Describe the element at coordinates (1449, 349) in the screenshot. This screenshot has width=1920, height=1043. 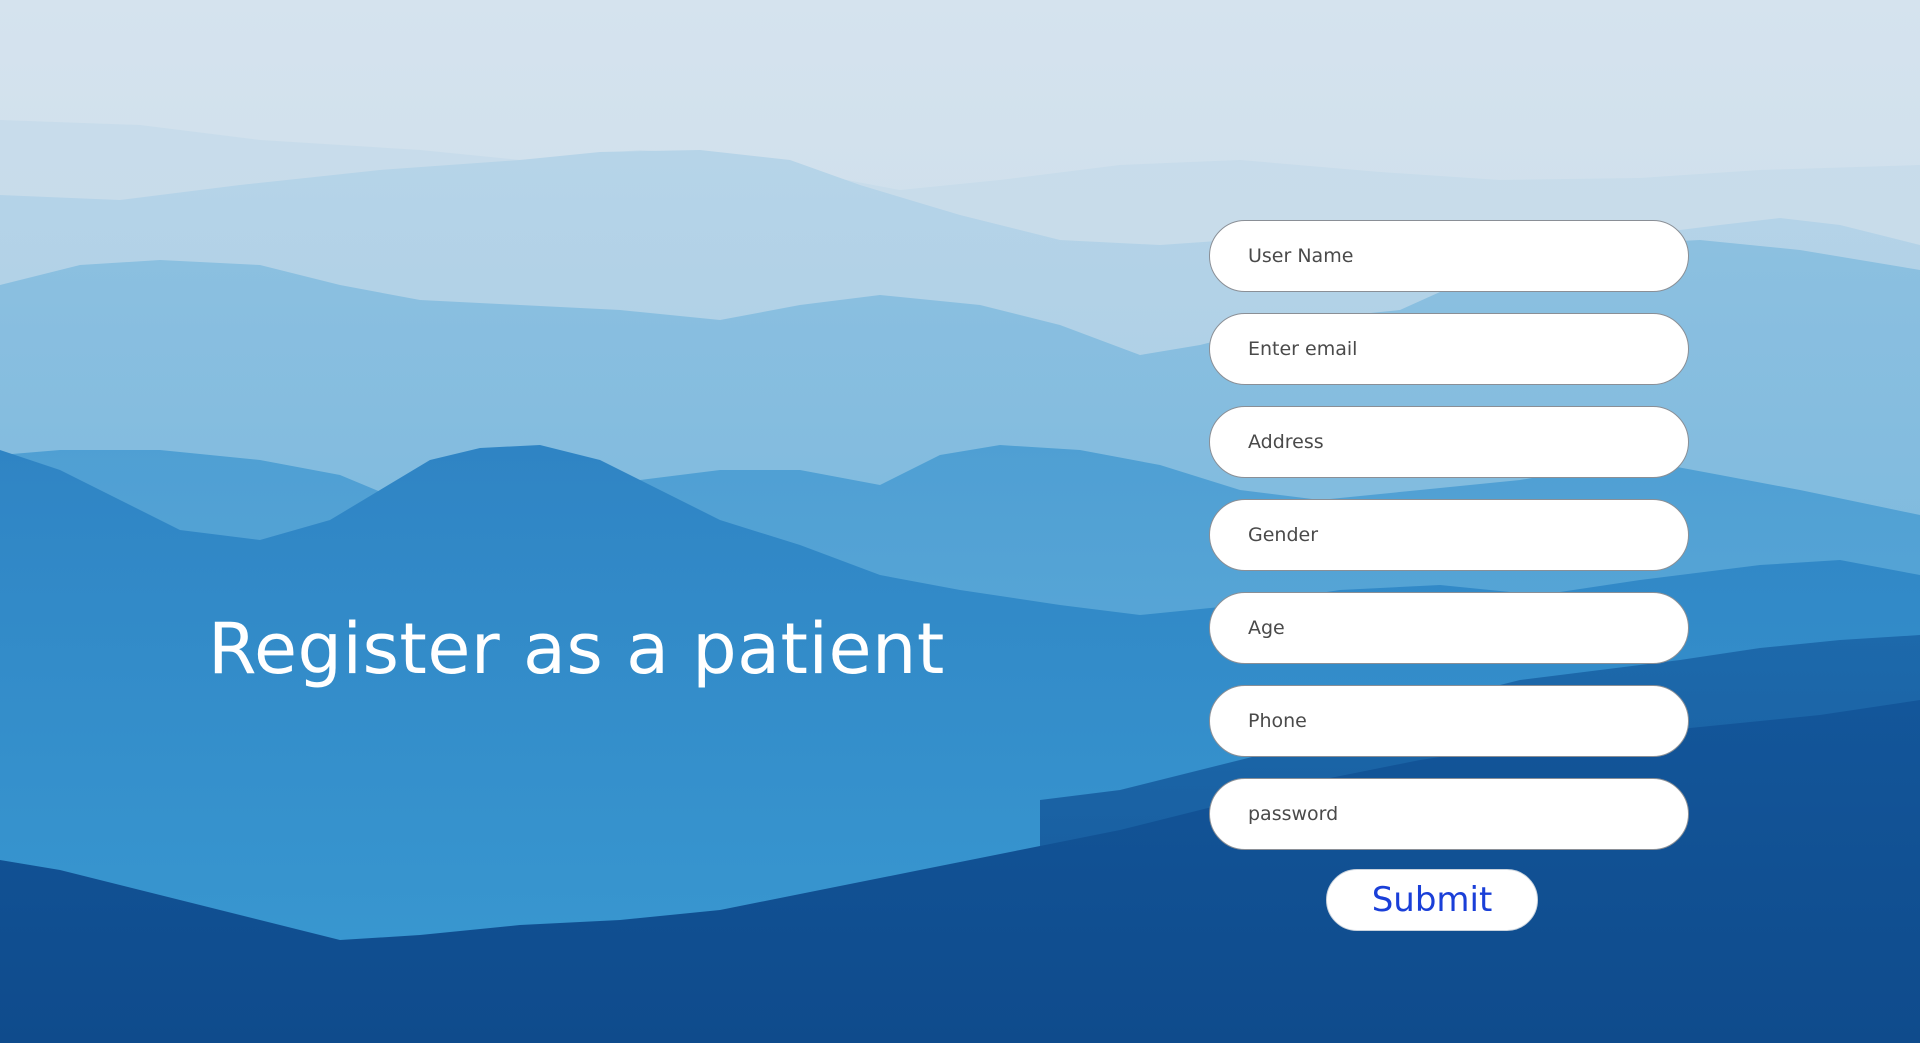
I see `email-input` at that location.